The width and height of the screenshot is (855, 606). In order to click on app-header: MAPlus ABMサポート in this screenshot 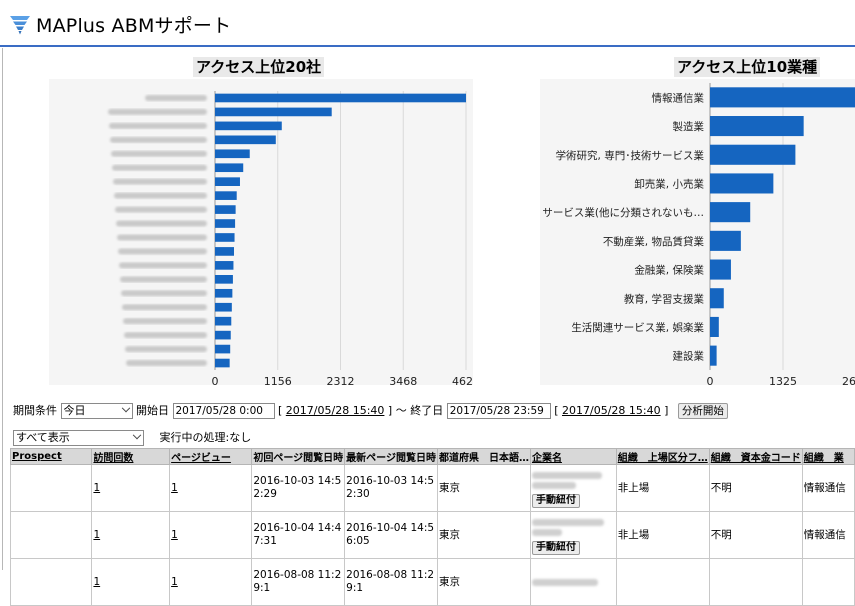, I will do `click(427, 23)`.